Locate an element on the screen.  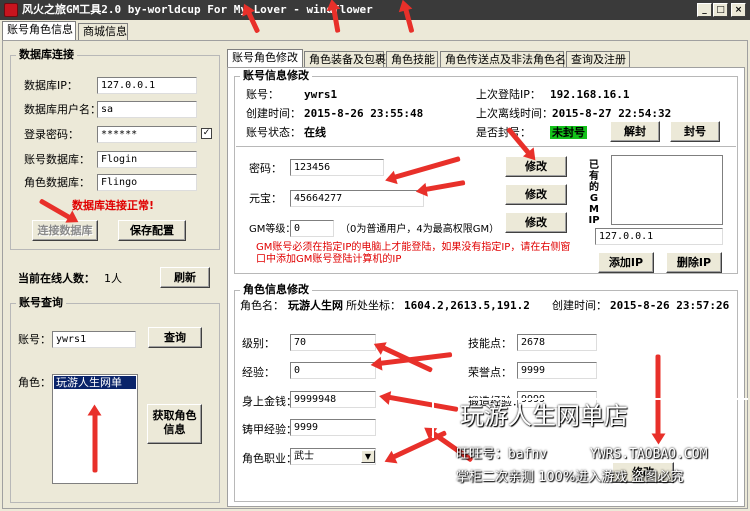
honor-label: 荣誉点： is located at coordinates (490, 372).